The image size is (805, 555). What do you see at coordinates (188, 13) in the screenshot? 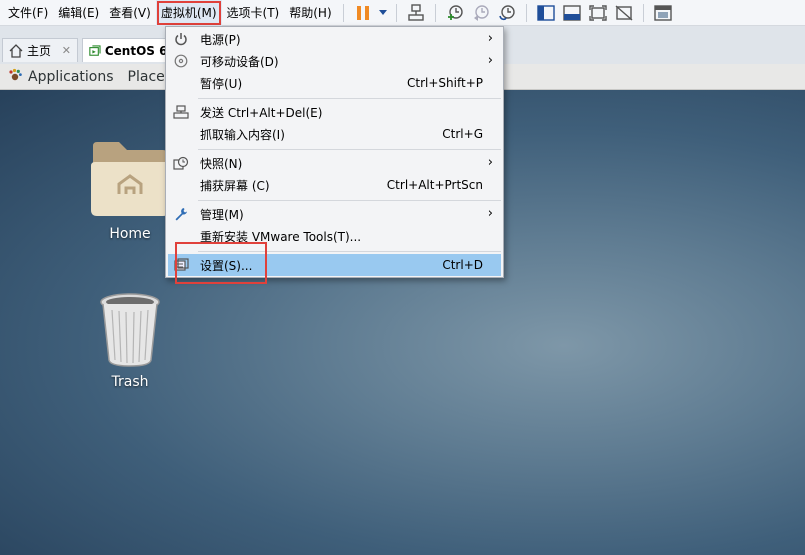
I see `menu-vm: 虚拟机(M)` at bounding box center [188, 13].